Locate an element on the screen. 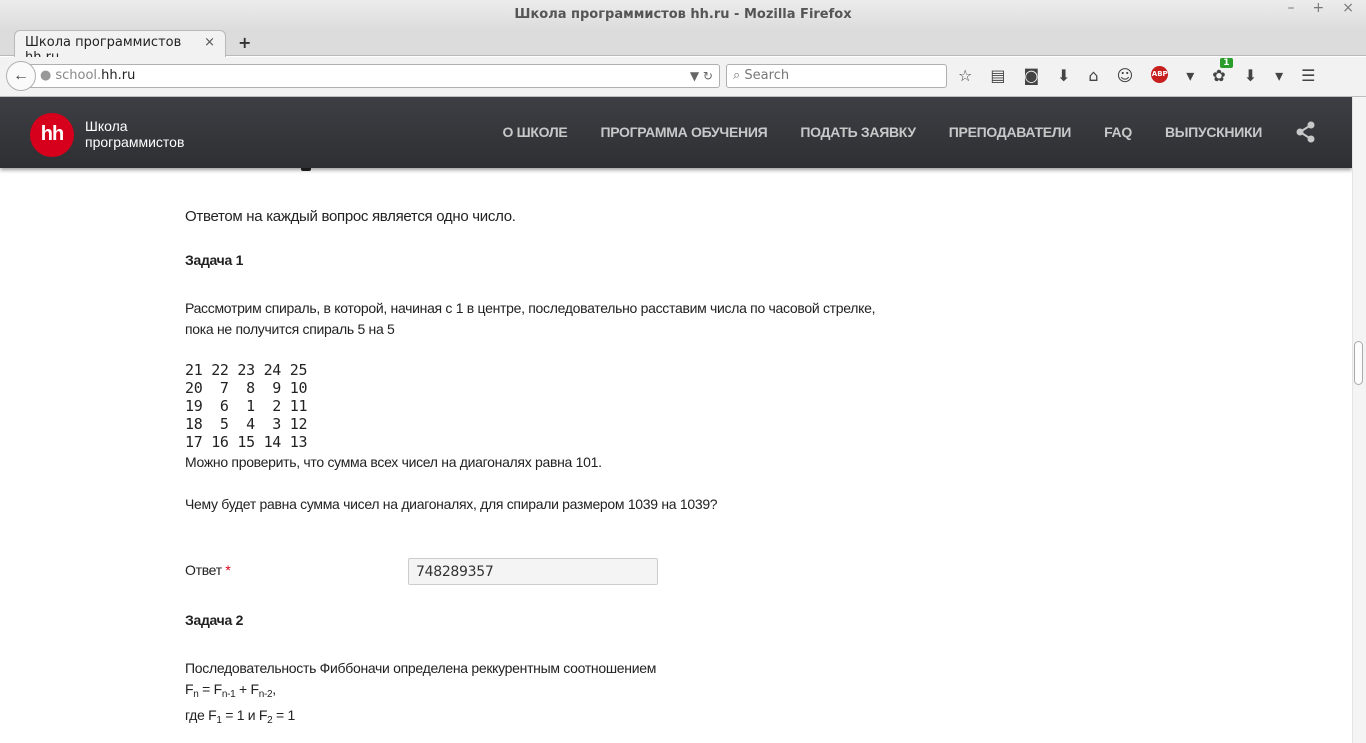 This screenshot has width=1366, height=743. url-host: hh.ru is located at coordinates (118, 75).